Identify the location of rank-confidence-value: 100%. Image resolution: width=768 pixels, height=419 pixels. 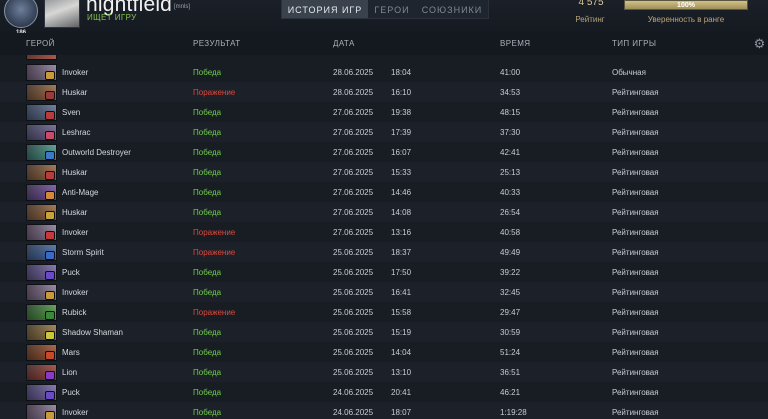
(686, 5).